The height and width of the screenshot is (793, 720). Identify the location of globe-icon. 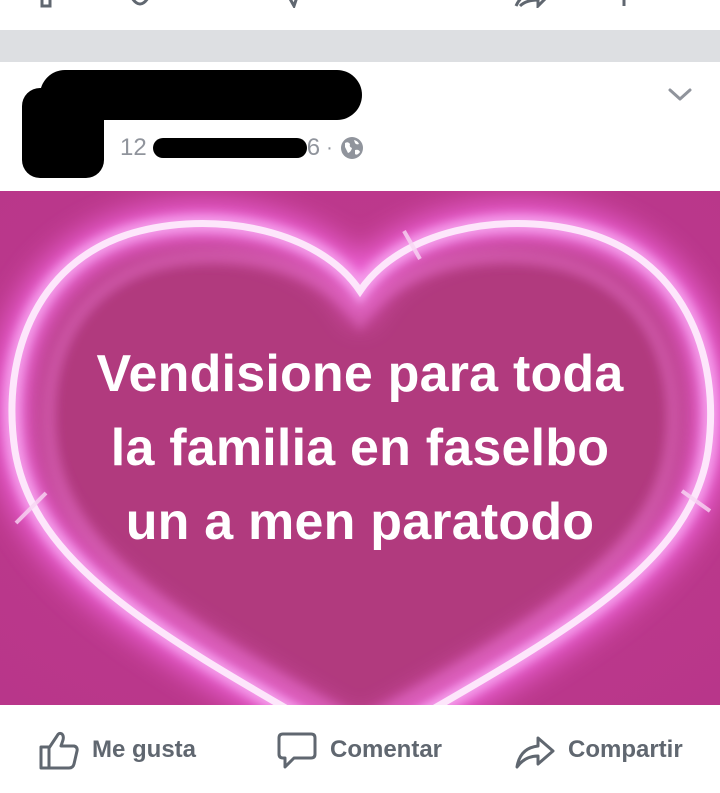
(351, 148).